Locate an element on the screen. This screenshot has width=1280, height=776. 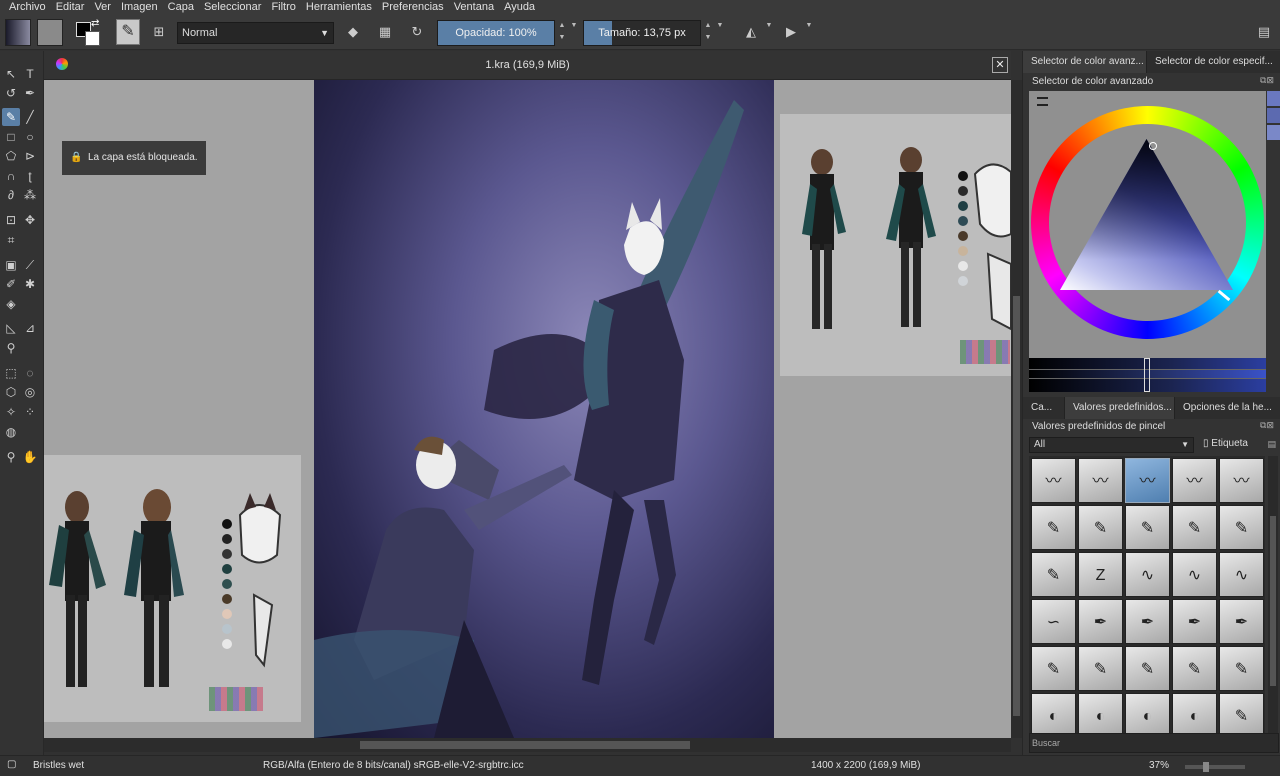
zoom-slider is located at coordinates (1215, 767).